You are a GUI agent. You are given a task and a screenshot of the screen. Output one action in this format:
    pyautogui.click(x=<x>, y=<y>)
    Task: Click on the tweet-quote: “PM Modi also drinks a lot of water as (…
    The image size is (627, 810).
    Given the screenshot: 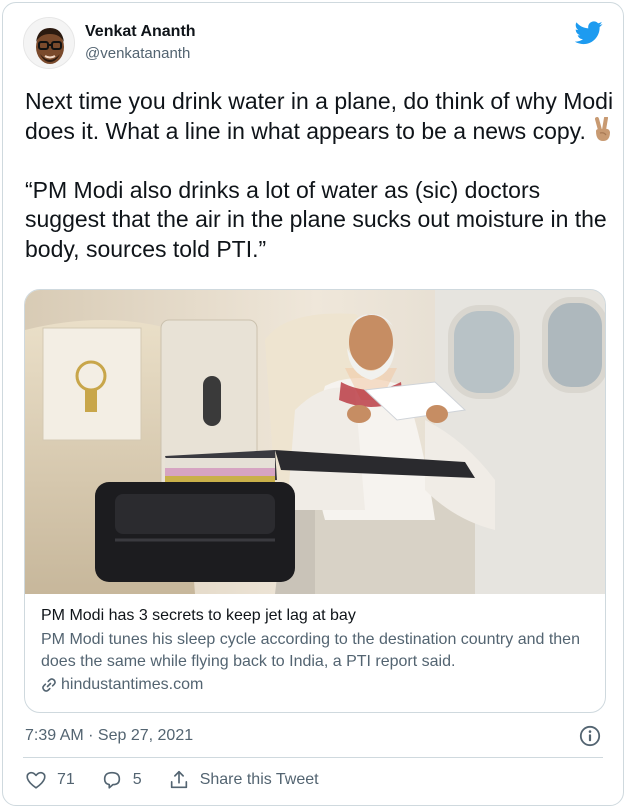 What is the action you would take?
    pyautogui.click(x=319, y=219)
    